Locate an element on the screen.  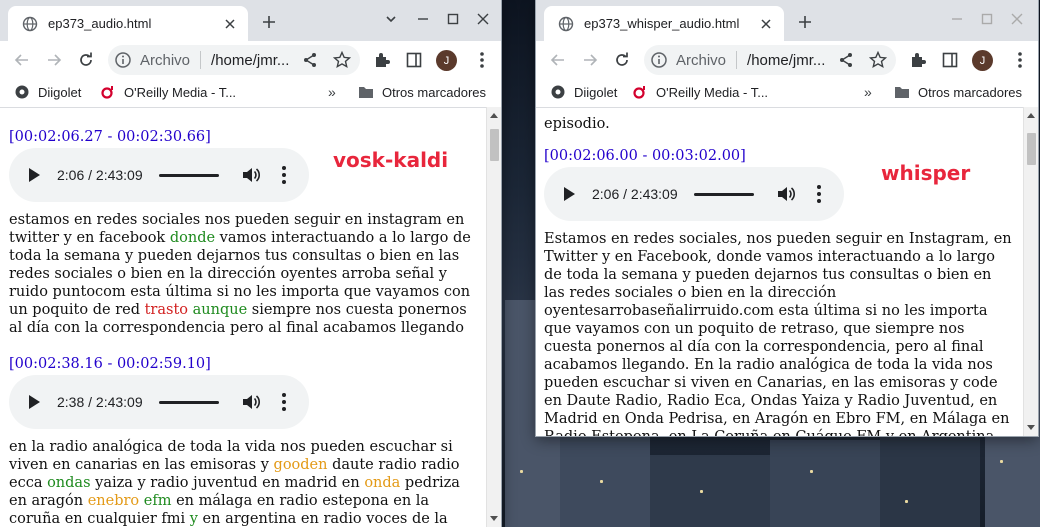
tab-vosk-audio: ep373_audio.html is located at coordinates (128, 23).